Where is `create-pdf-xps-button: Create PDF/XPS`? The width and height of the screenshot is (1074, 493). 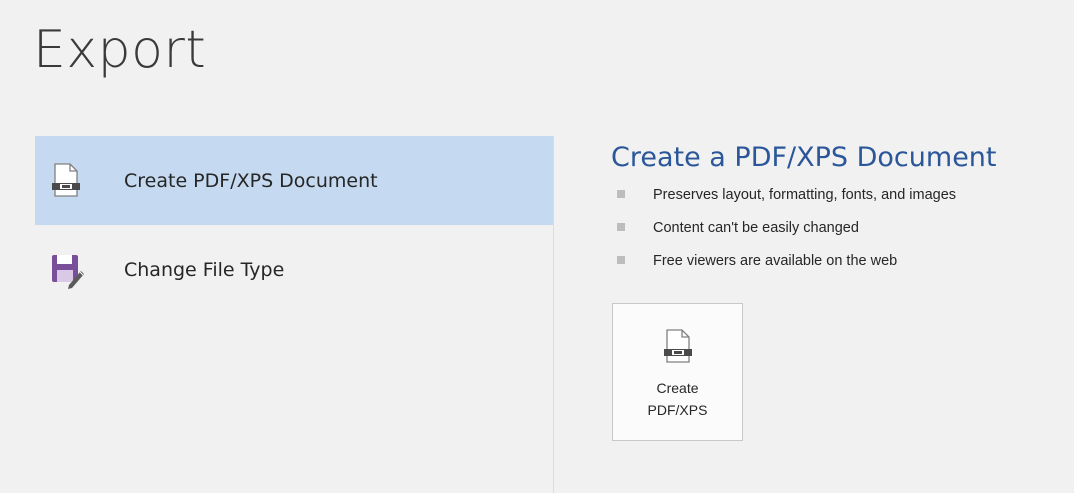 create-pdf-xps-button: Create PDF/XPS is located at coordinates (677, 372).